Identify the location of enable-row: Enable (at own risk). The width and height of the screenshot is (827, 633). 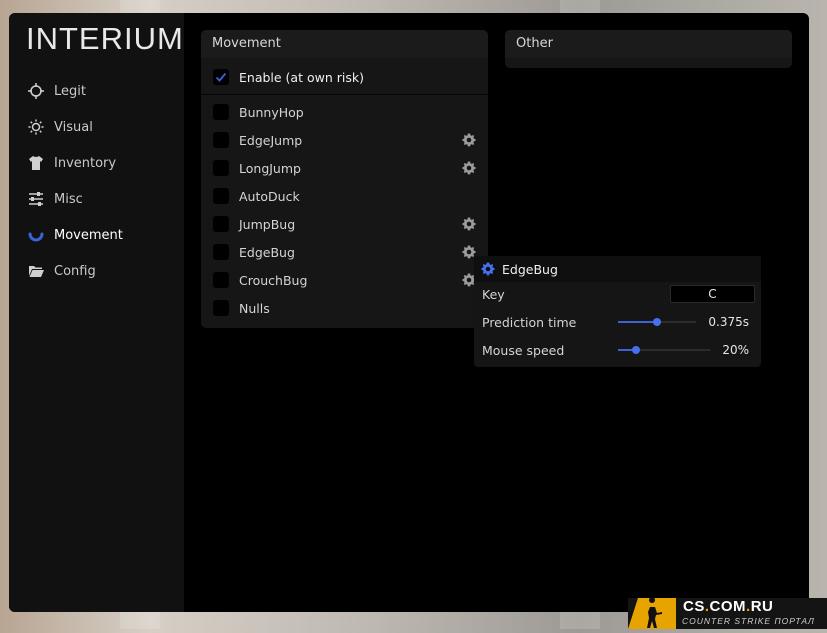
(344, 77).